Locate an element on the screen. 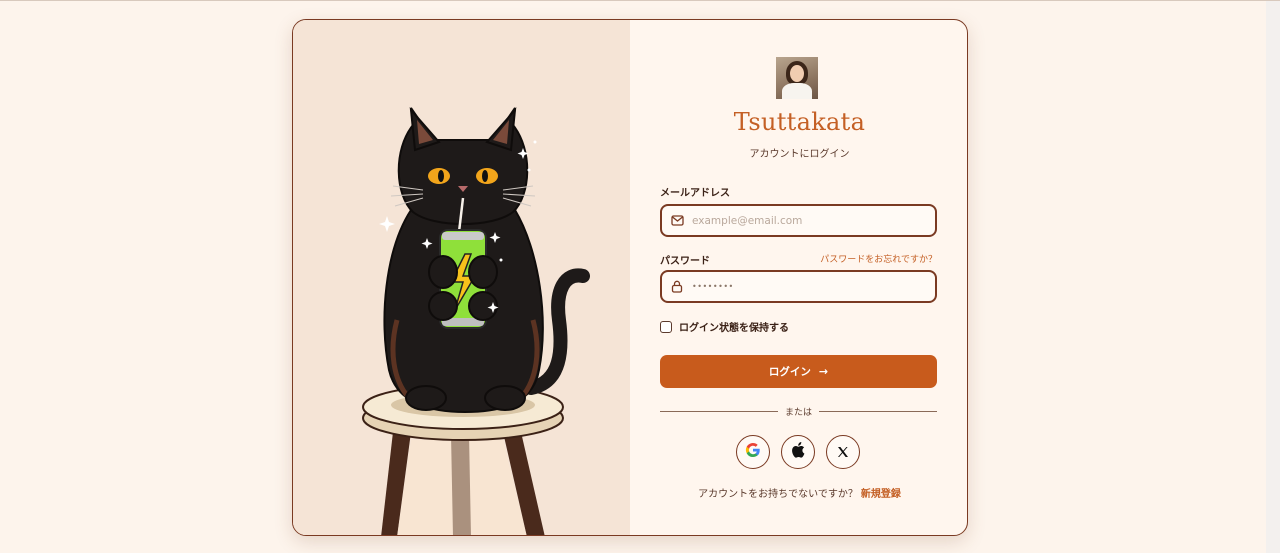 The width and height of the screenshot is (1280, 553). password-label: パスワード is located at coordinates (685, 261).